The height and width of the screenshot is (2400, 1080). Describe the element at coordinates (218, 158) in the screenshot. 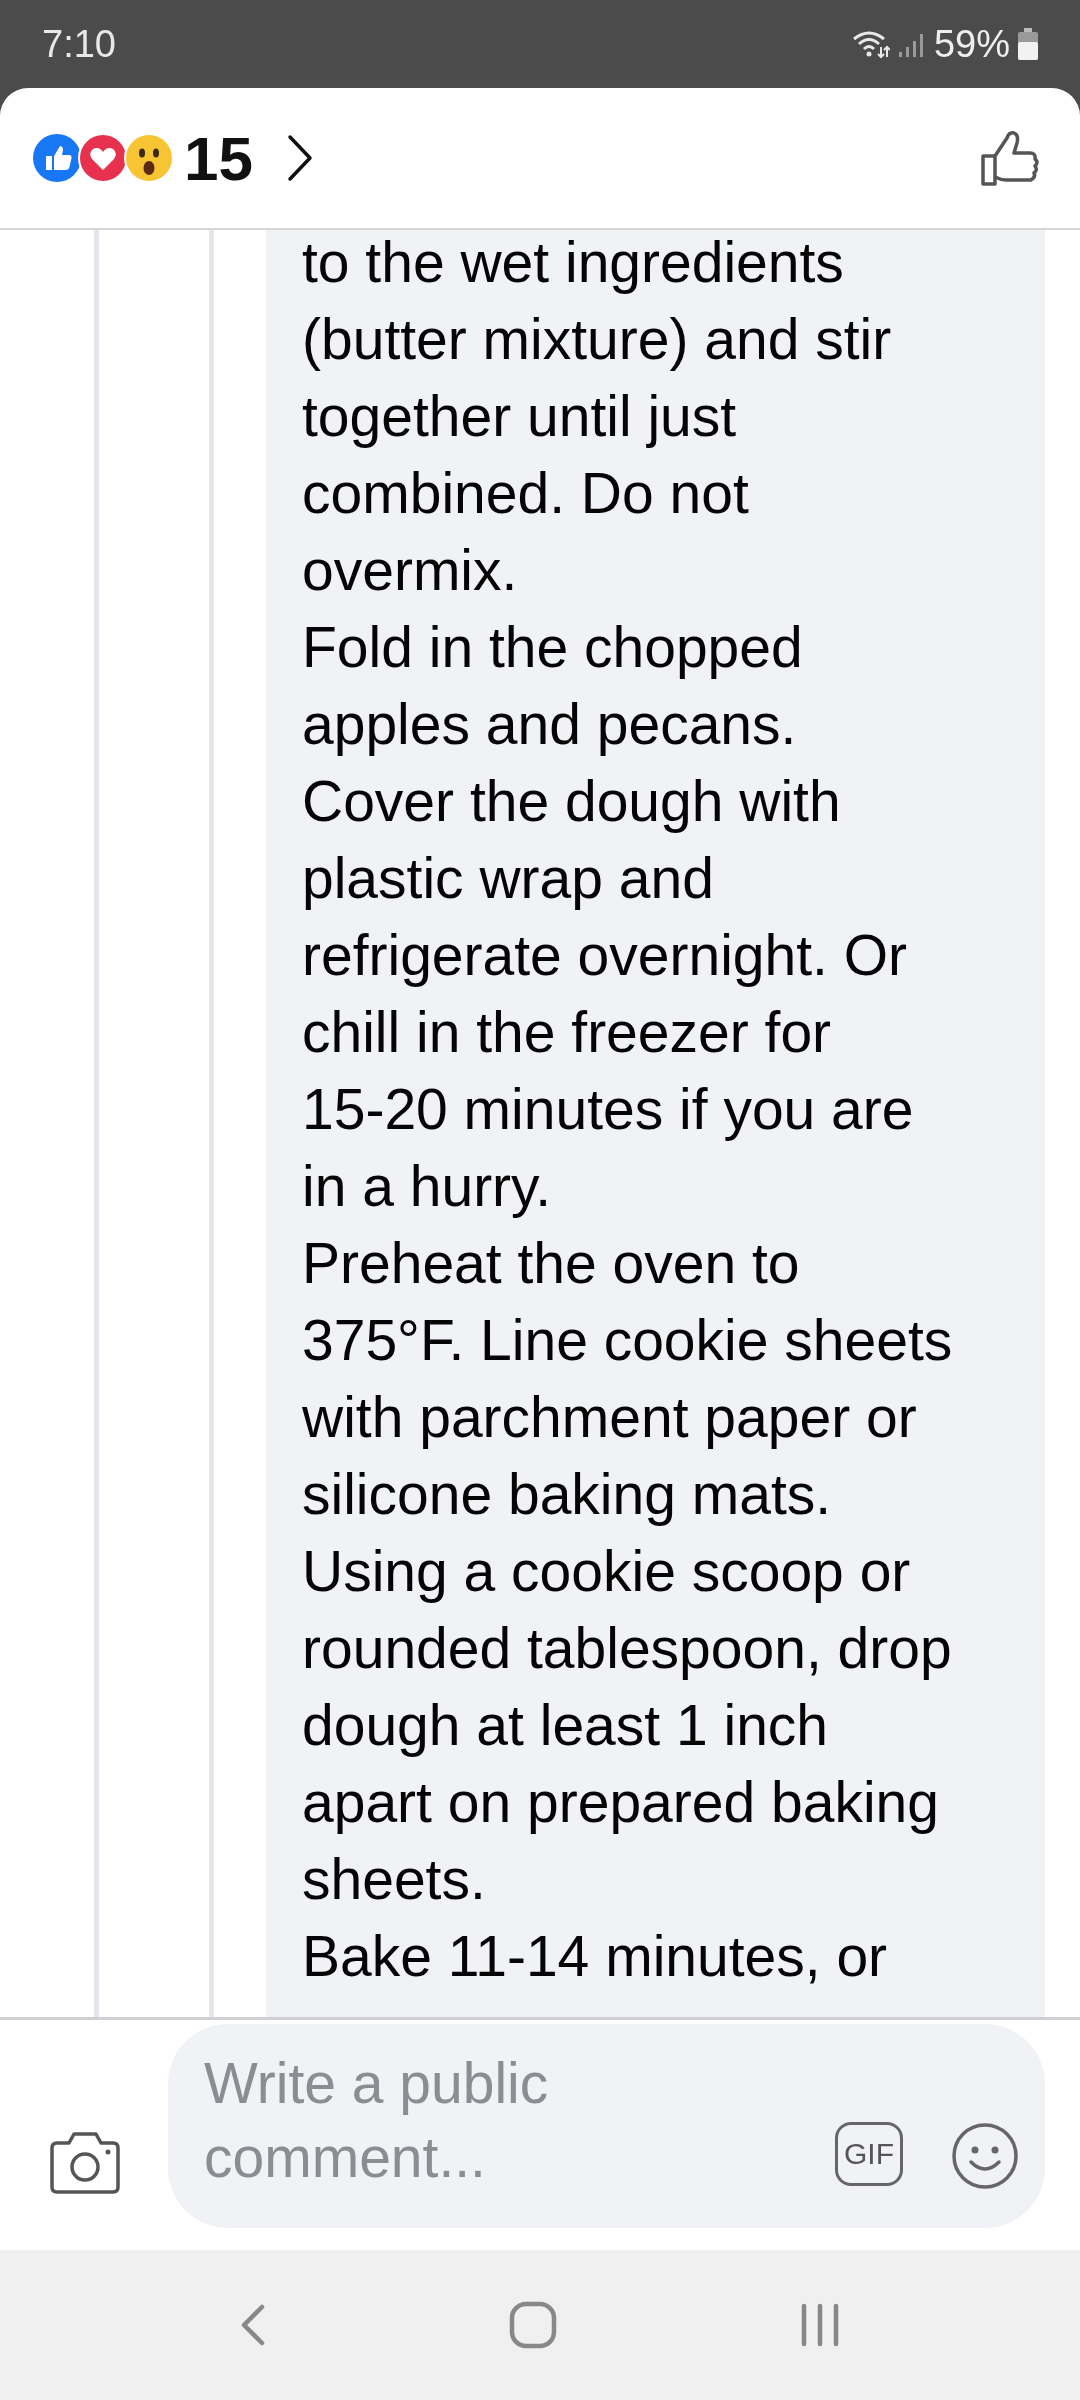

I see `reaction-count: 15` at that location.